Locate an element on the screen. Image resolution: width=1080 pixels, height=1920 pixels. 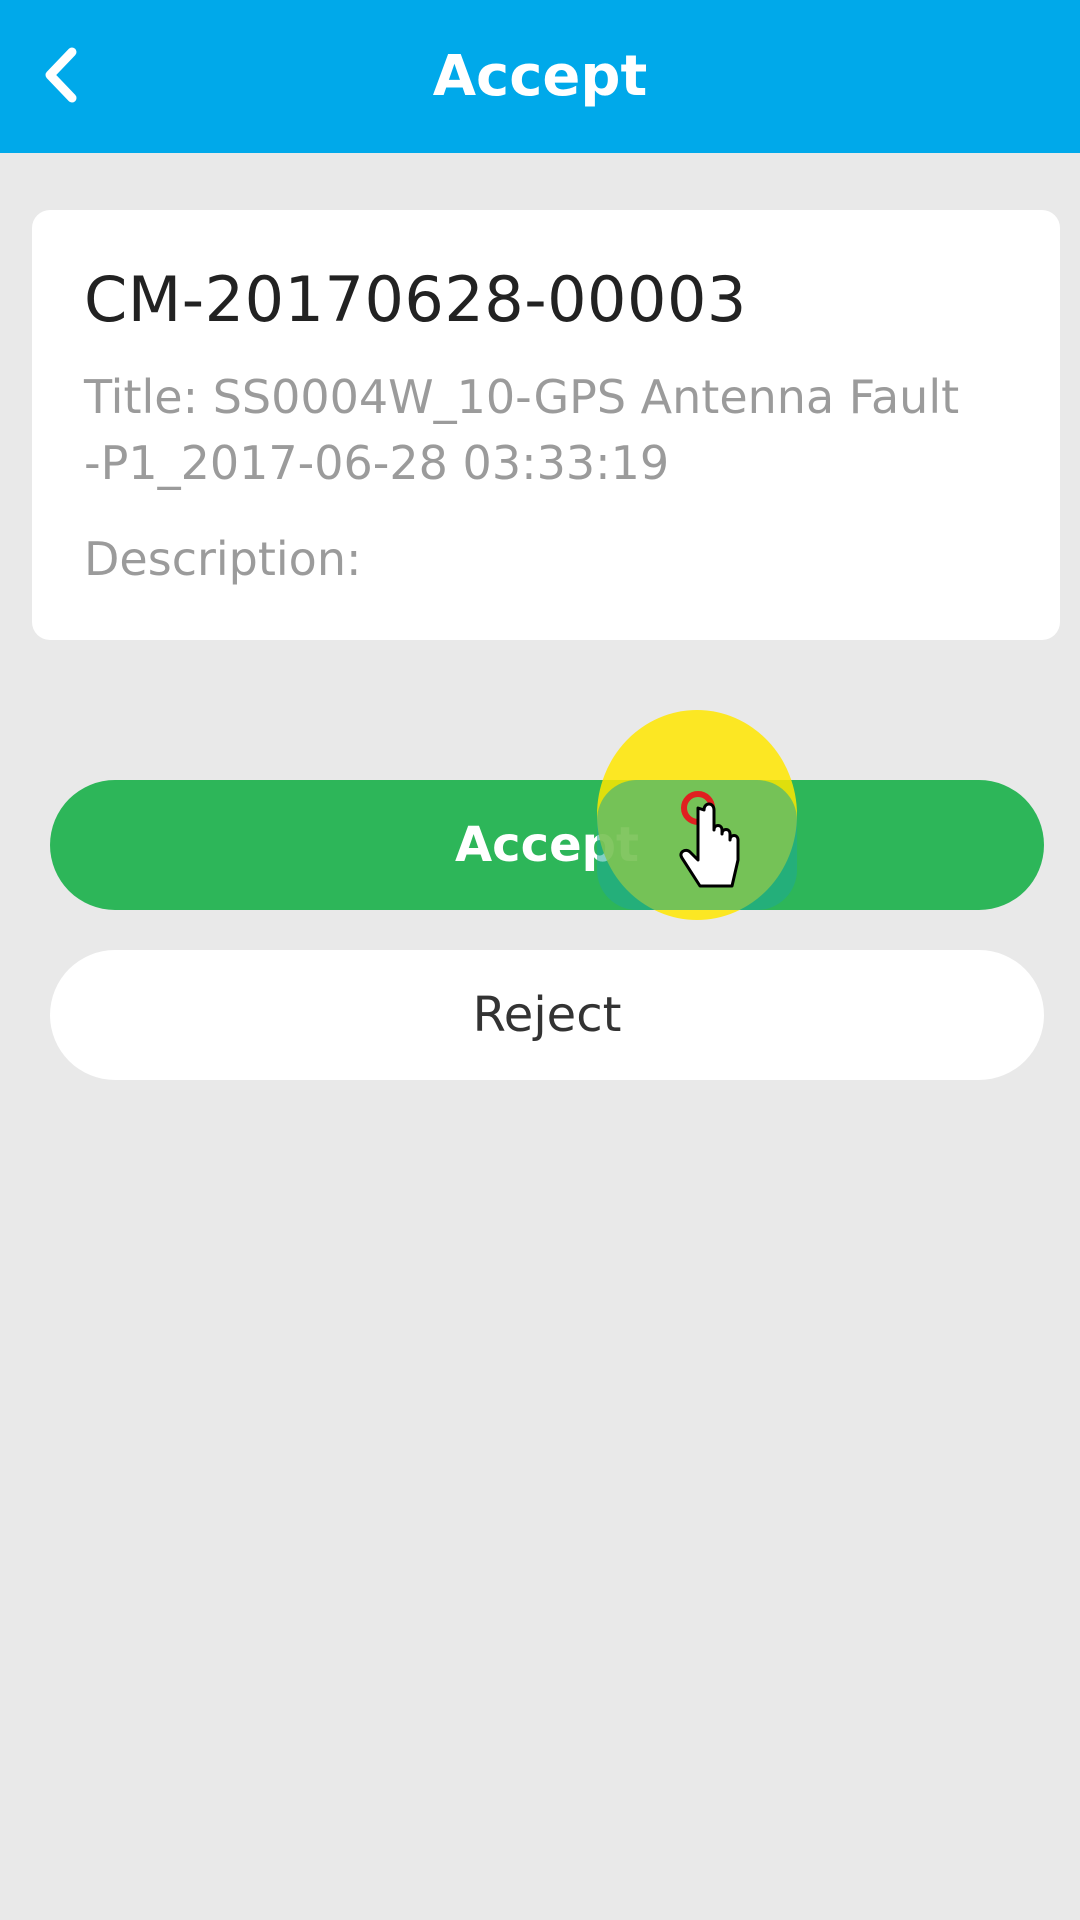
ticket-title-line-2: -P1_2017-06-28 03:33:19 is located at coordinates (377, 463).